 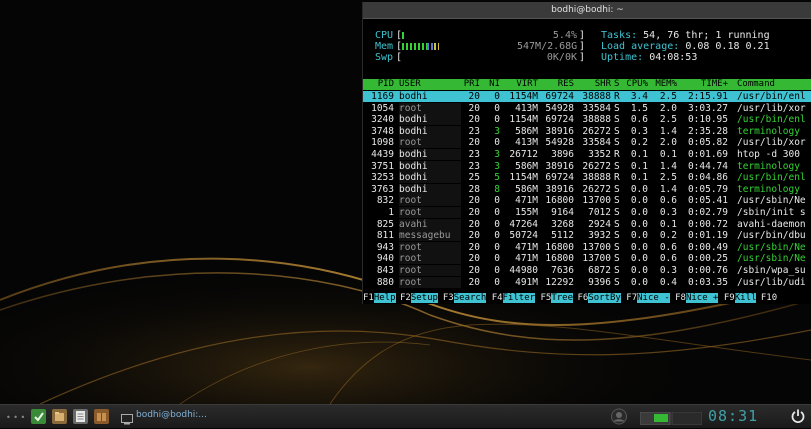 What do you see at coordinates (663, 84) in the screenshot?
I see `column-header-mem: MEM%` at bounding box center [663, 84].